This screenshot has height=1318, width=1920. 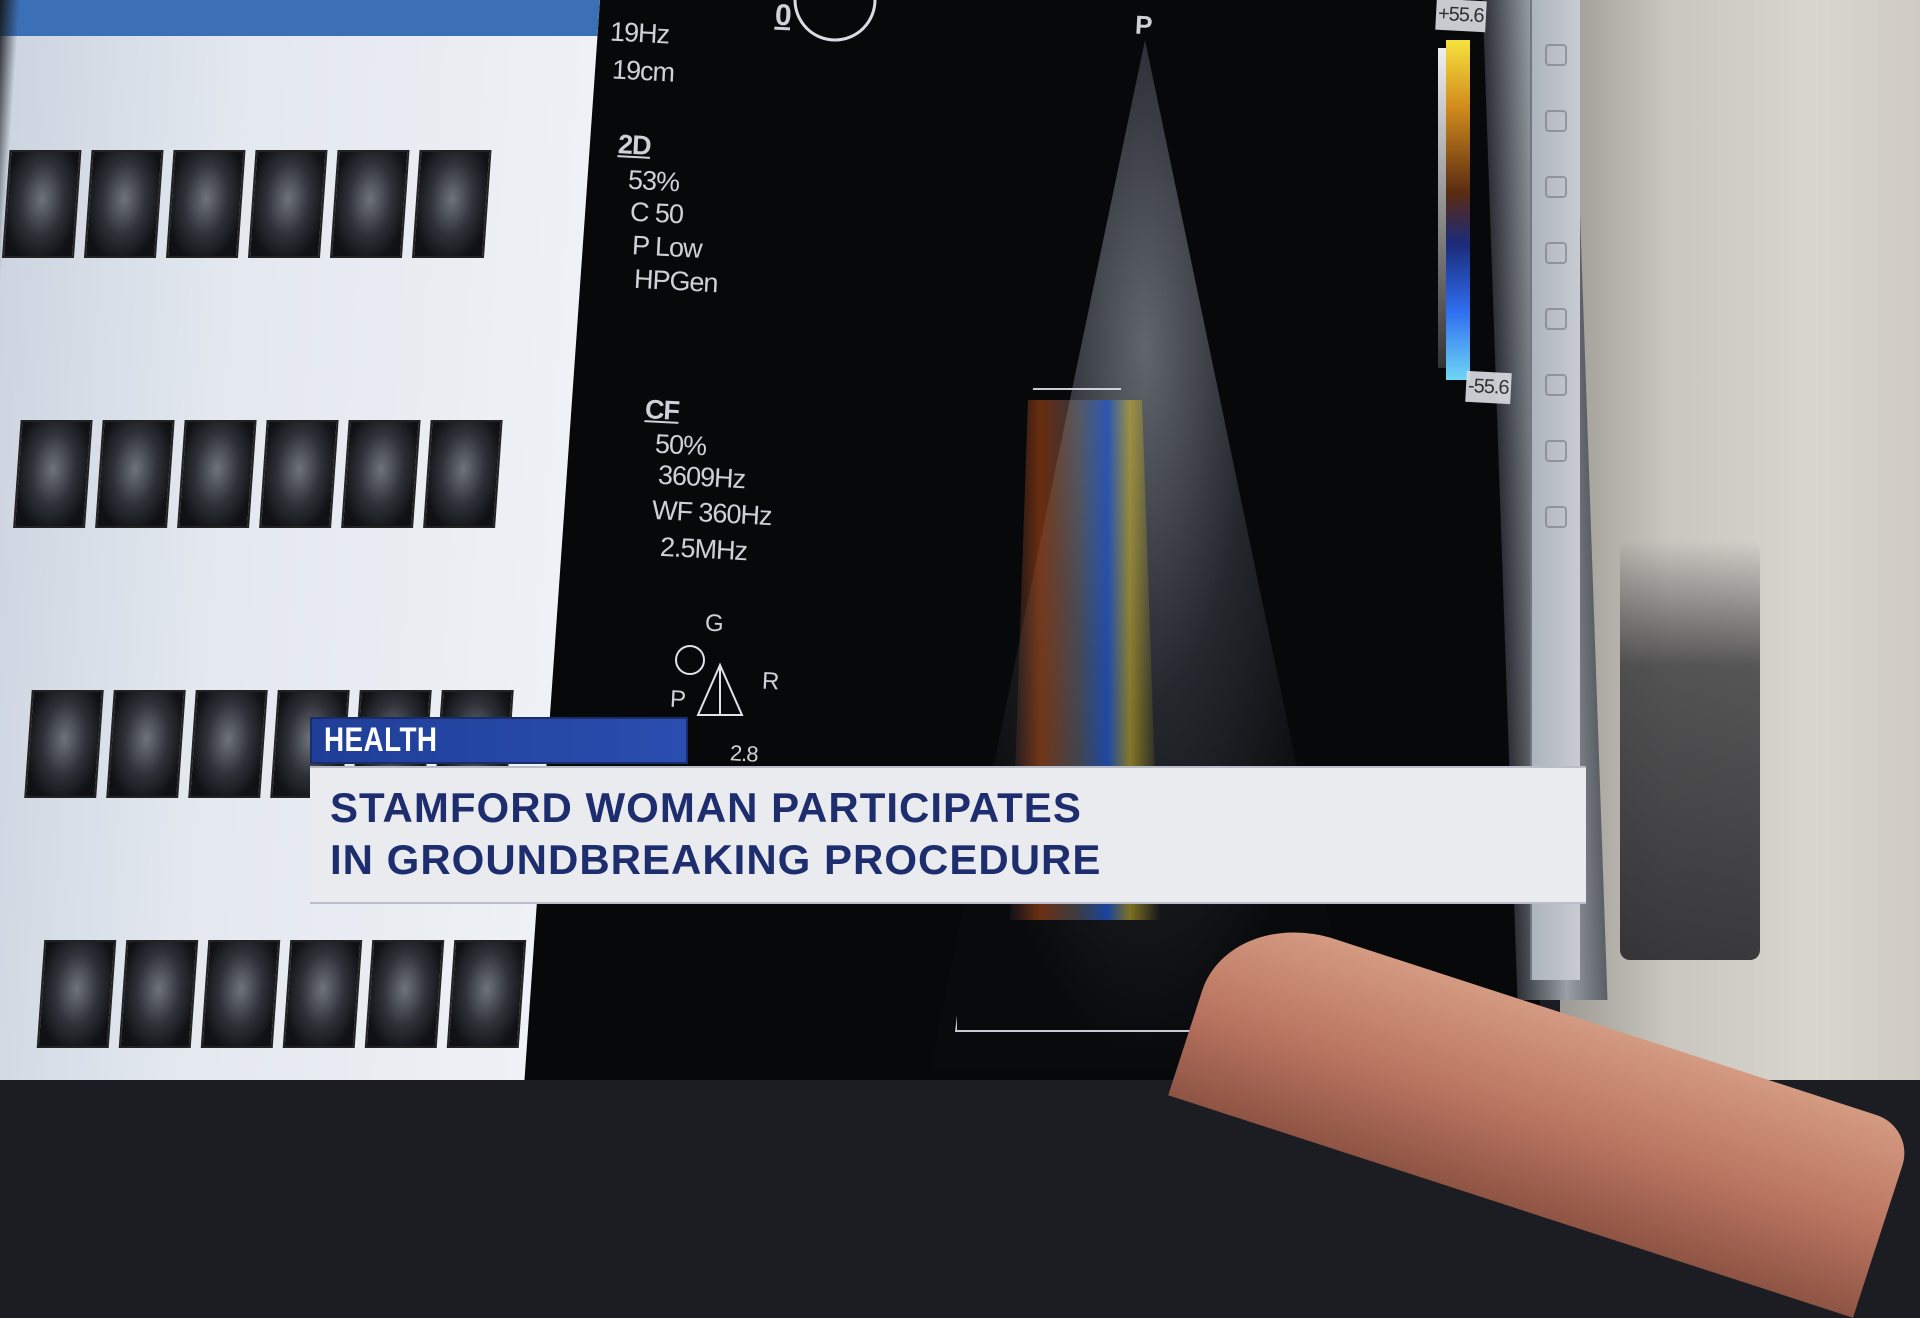 What do you see at coordinates (643, 71) in the screenshot?
I see `depth-readout: 19cm` at bounding box center [643, 71].